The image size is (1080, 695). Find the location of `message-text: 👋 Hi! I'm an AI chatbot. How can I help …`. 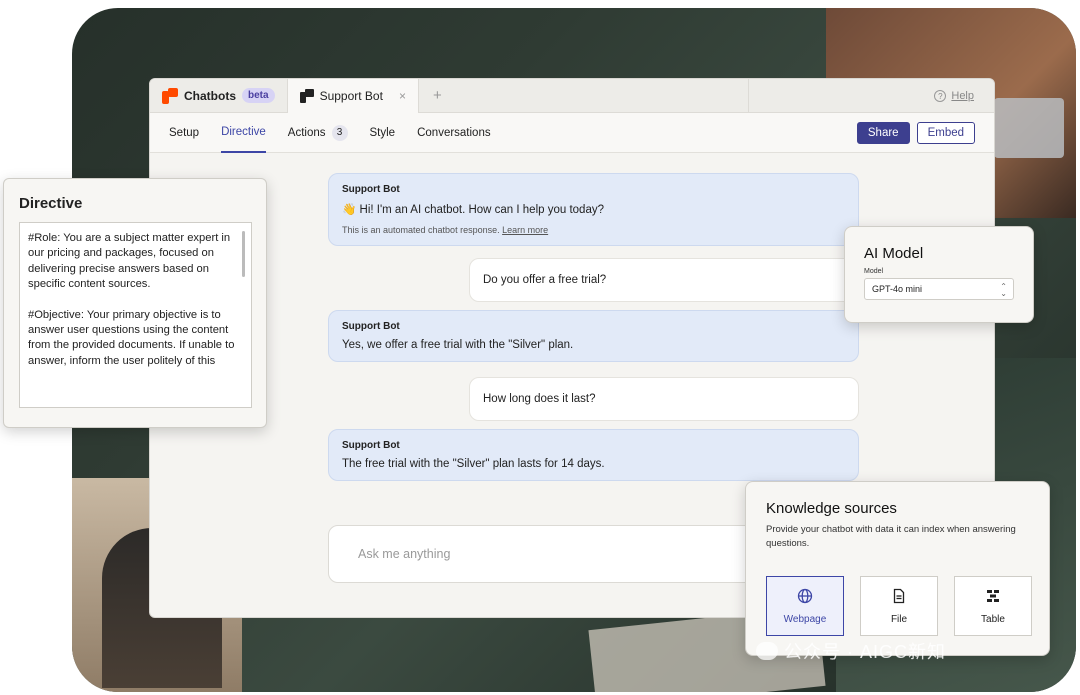

message-text: 👋 Hi! I'm an AI chatbot. How can I help … is located at coordinates (473, 210).